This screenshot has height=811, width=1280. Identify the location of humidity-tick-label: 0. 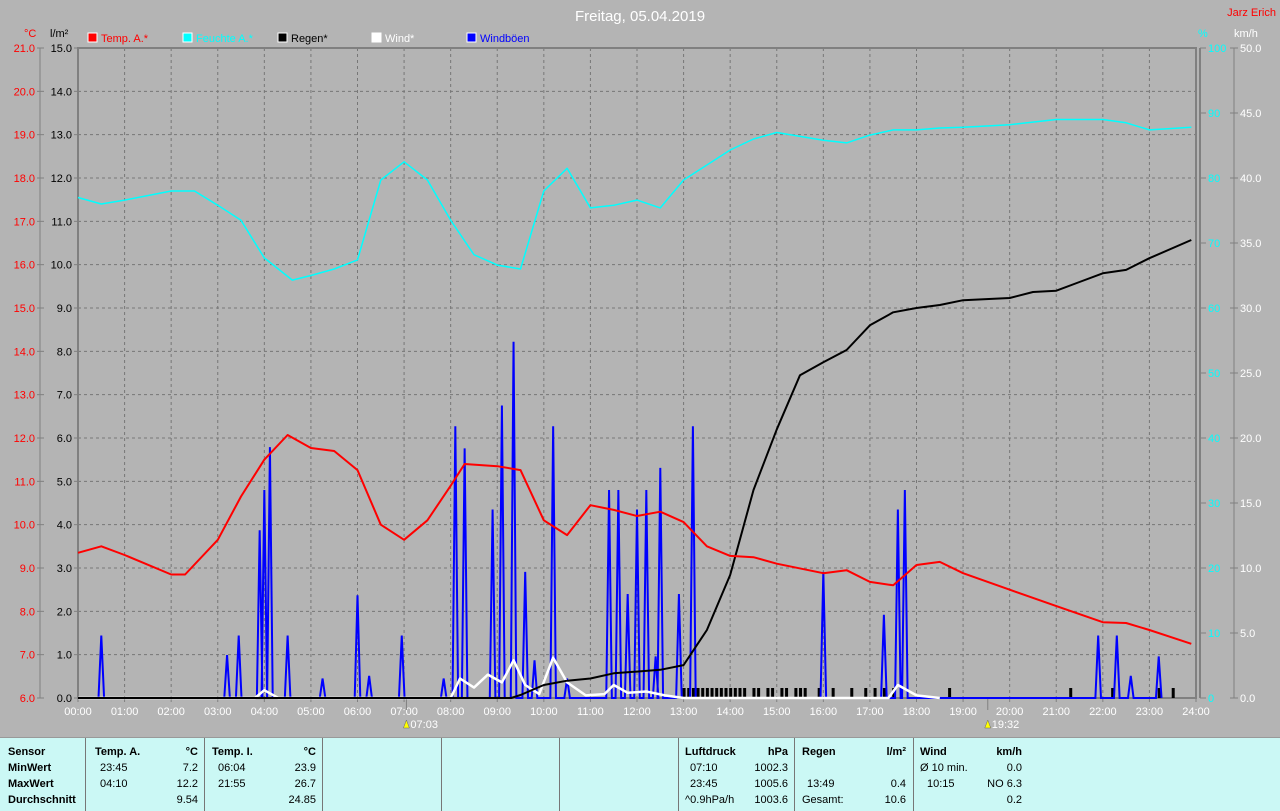
(1211, 699).